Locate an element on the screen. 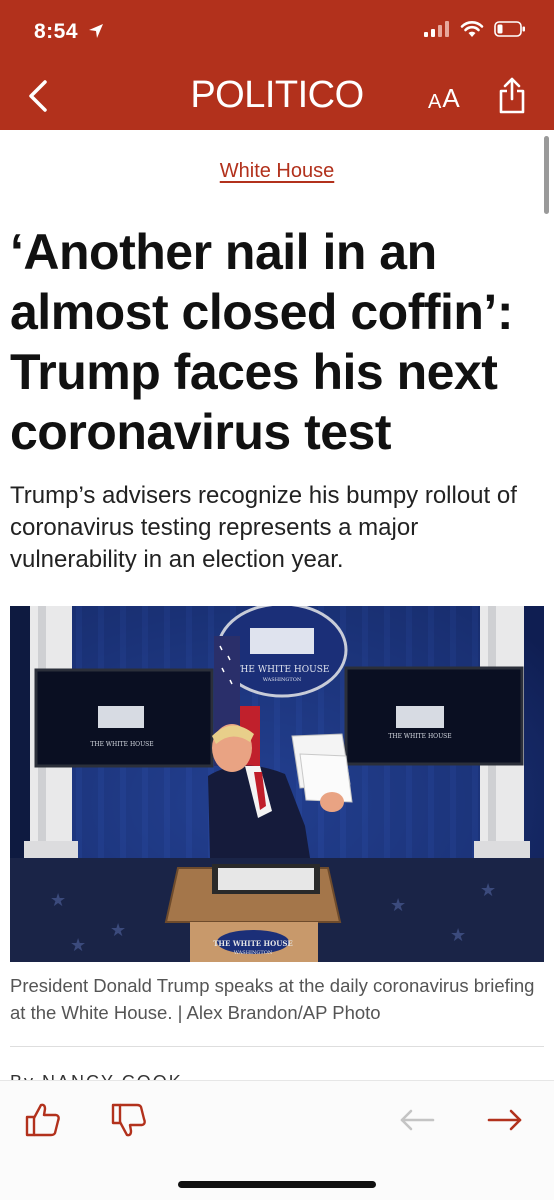 This screenshot has width=554, height=1200. nav-bar: POLITICO A A is located at coordinates (277, 96).